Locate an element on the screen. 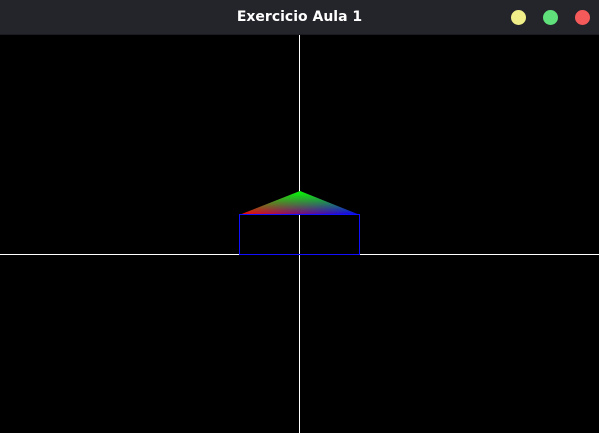 The height and width of the screenshot is (433, 599). window-title: Exercicio Aula 1 is located at coordinates (299, 17).